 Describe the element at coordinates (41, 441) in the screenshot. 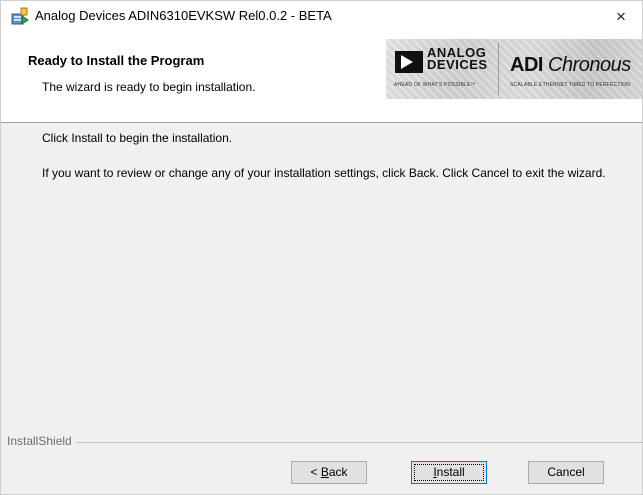

I see `installshield-label: InstallShield` at that location.